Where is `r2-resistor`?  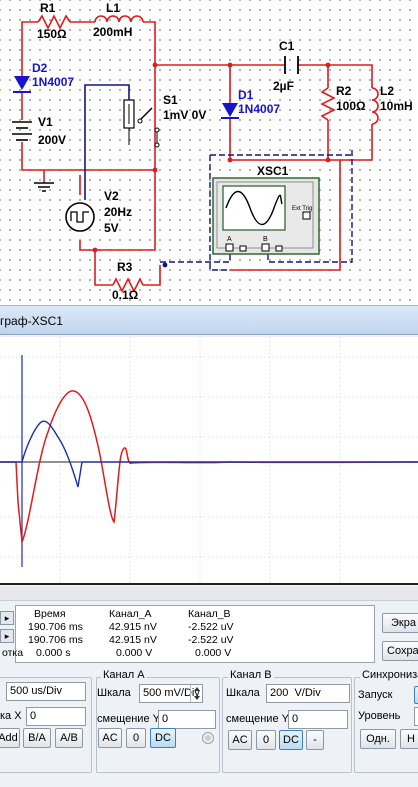
r2-resistor is located at coordinates (328, 104).